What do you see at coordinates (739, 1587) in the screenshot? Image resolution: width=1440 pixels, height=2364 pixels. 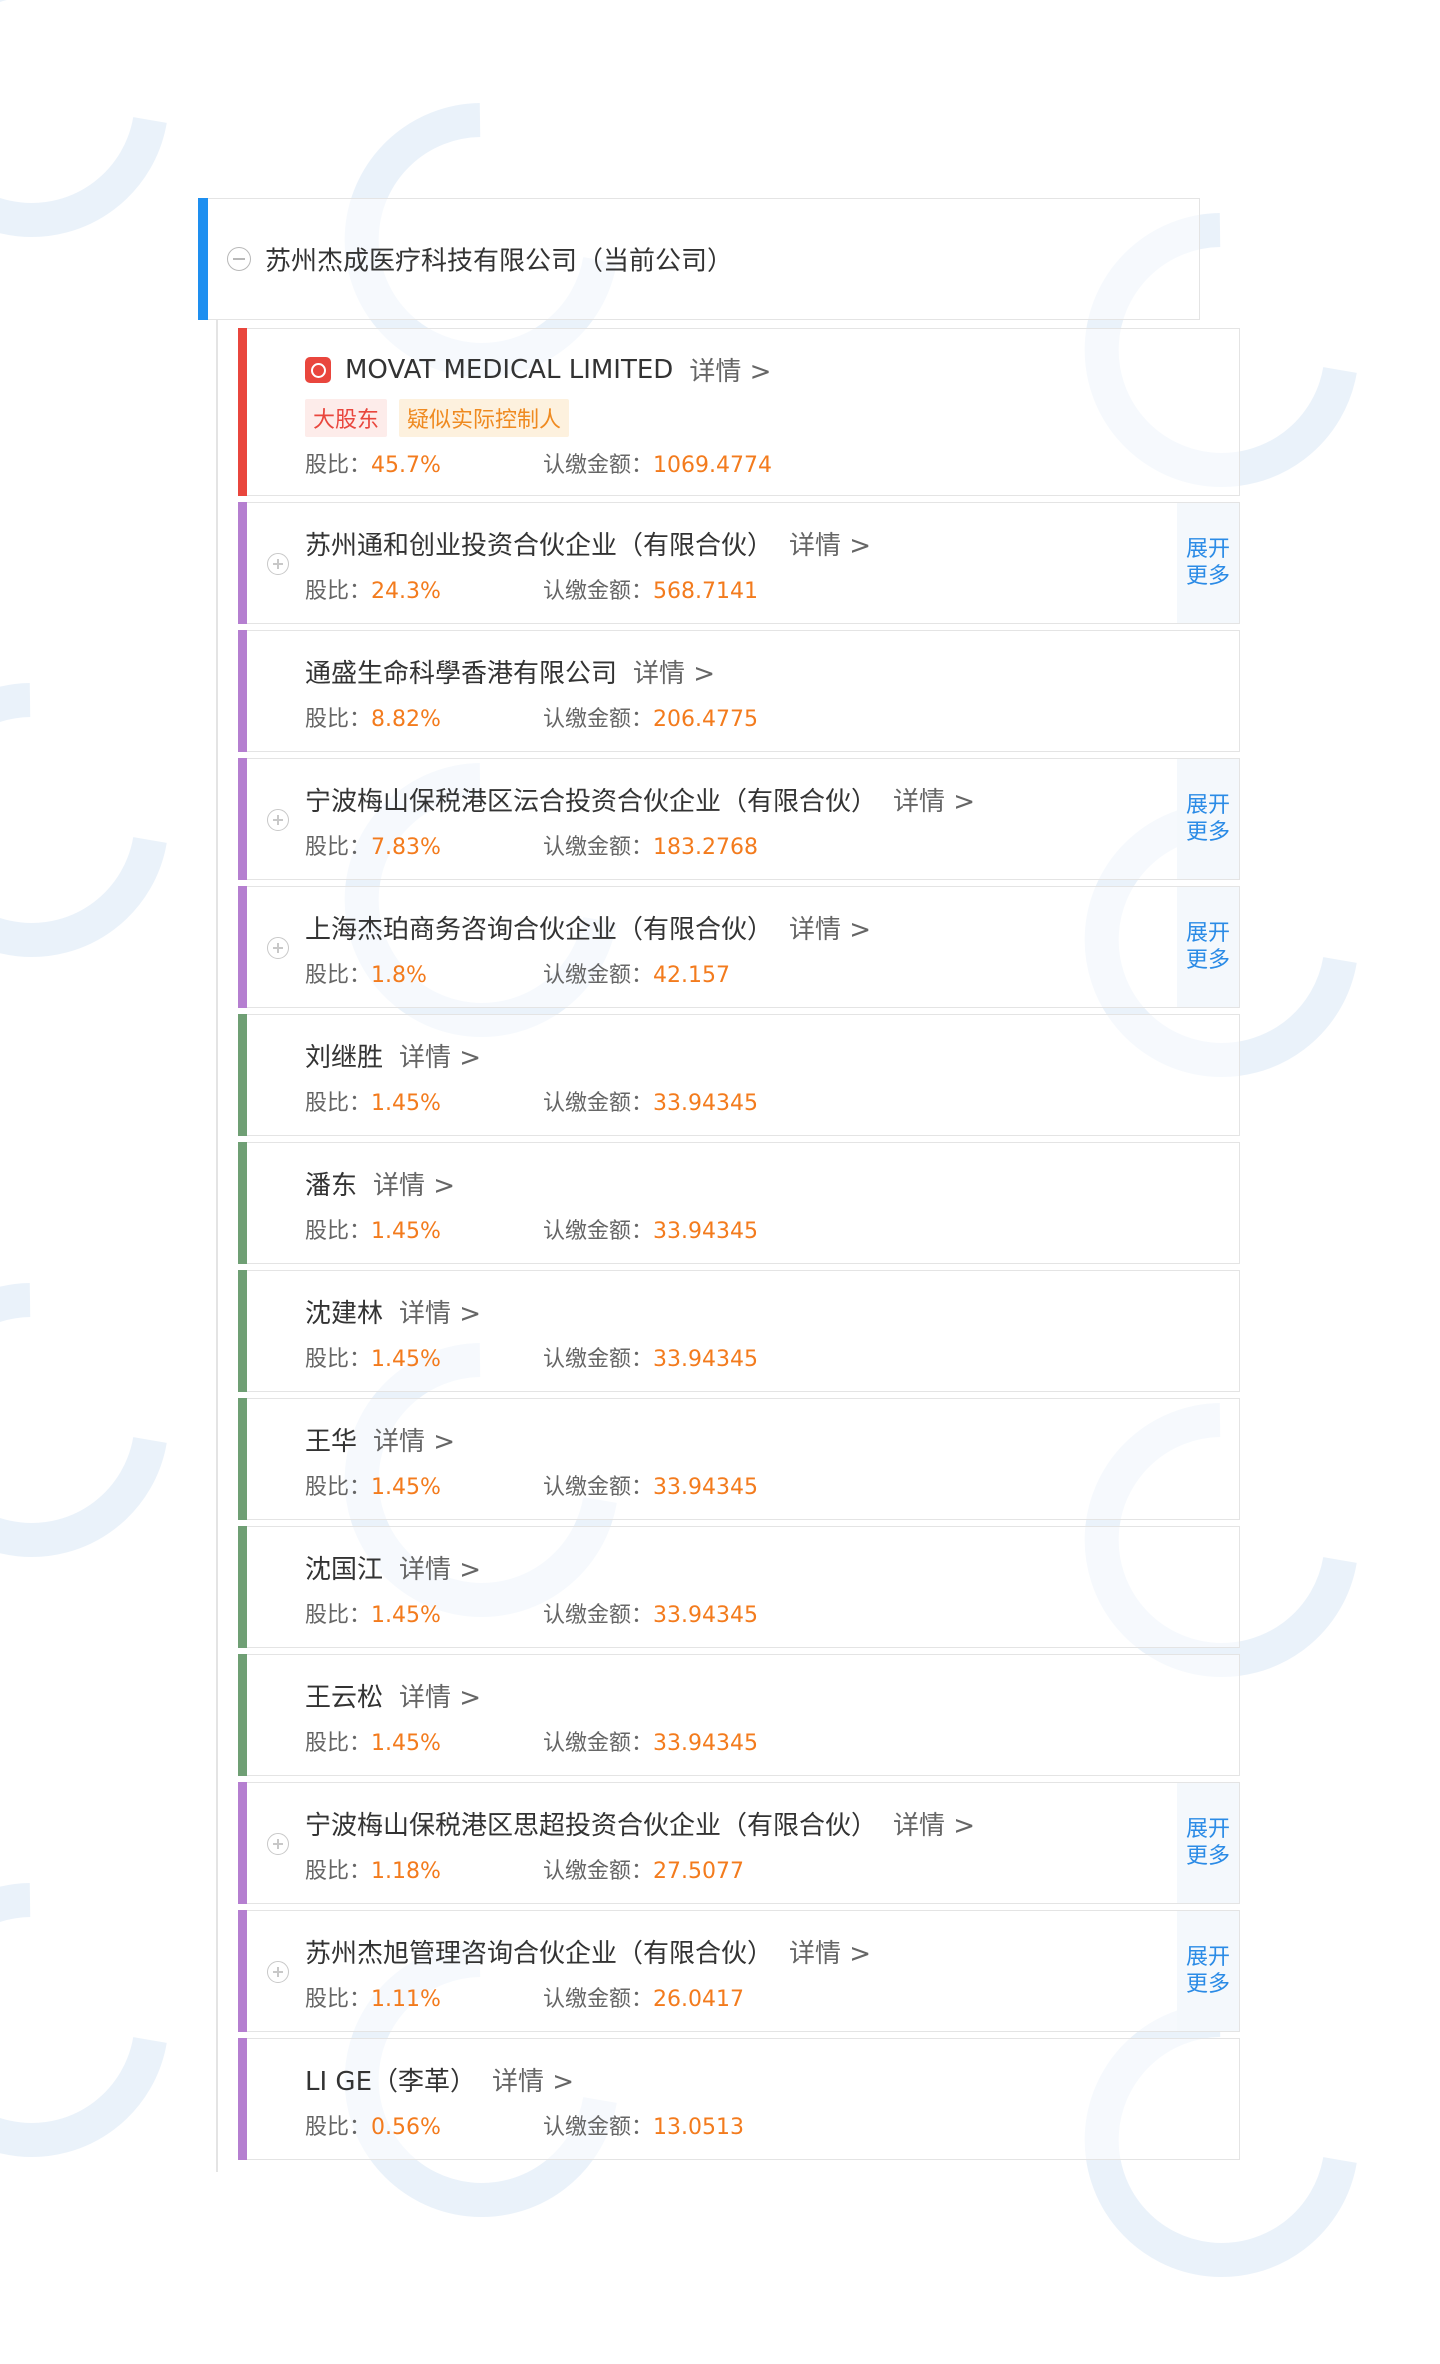 I see `shareholder-card: 沈国江 详情 > 股比：1.45% 认缴金额：33.94345` at bounding box center [739, 1587].